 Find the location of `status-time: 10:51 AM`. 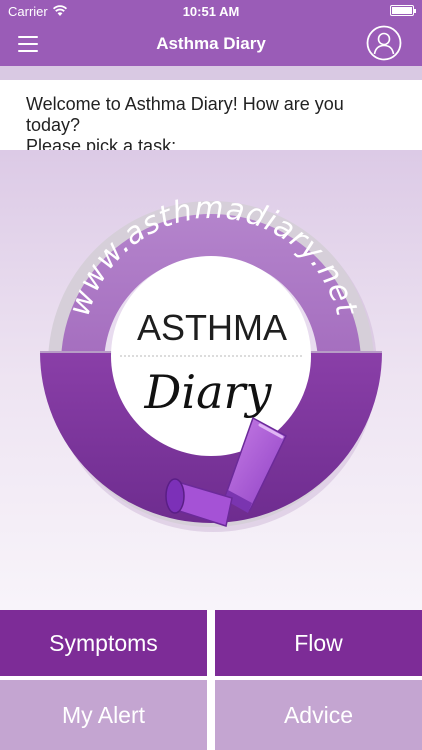

status-time: 10:51 AM is located at coordinates (211, 11).